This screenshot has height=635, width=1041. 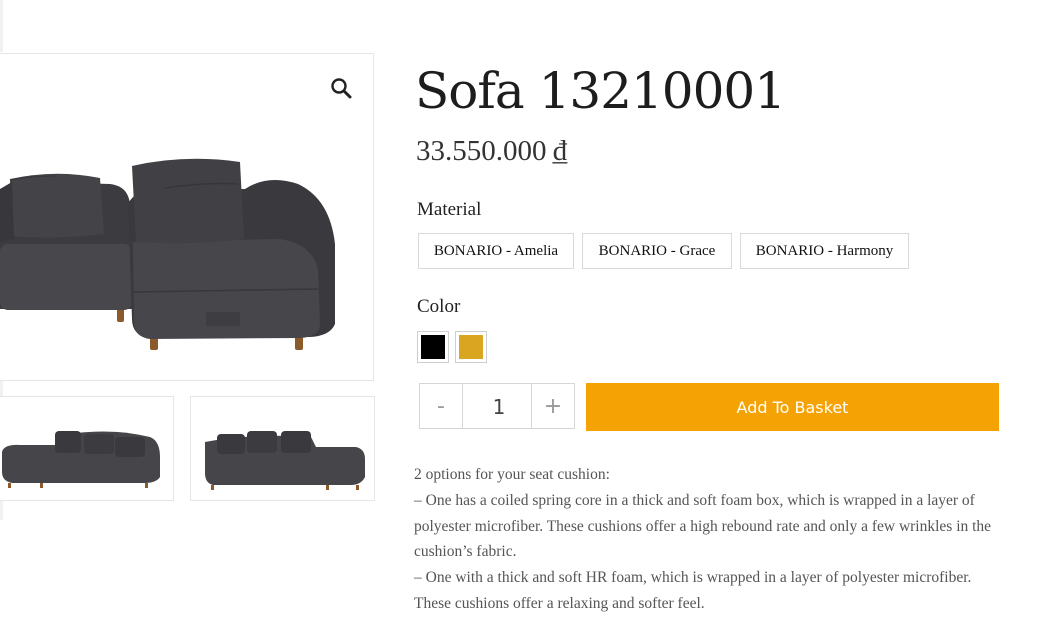 What do you see at coordinates (1, 26) in the screenshot?
I see `page-edge` at bounding box center [1, 26].